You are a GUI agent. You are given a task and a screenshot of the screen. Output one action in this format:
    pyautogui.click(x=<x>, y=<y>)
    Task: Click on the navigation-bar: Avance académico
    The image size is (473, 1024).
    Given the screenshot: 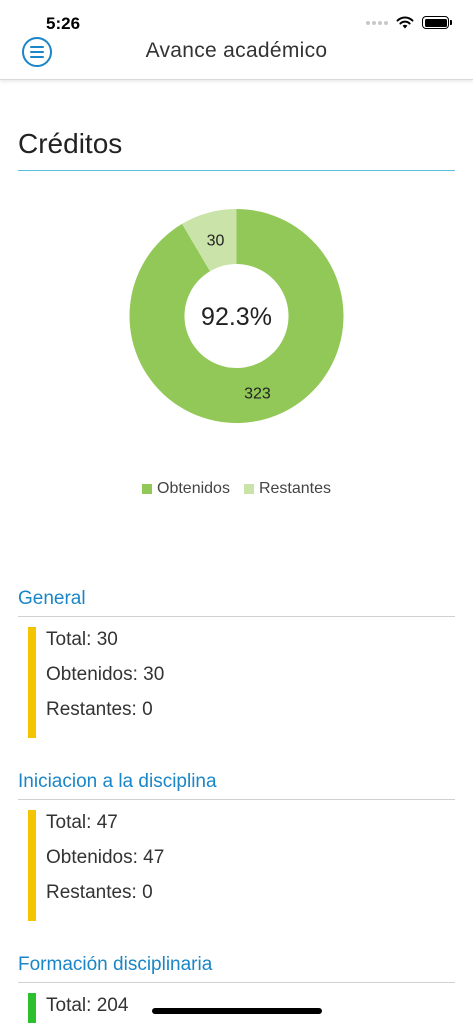 What is the action you would take?
    pyautogui.click(x=236, y=58)
    